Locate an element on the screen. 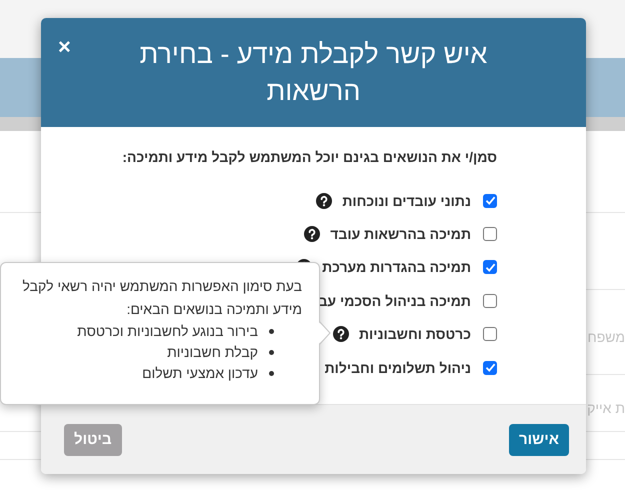 This screenshot has width=625, height=492. instruction-text: סמן/י את הנושאים בגינם יוכל המשתמש לקבל מידע ותמיכה: is located at coordinates (309, 157).